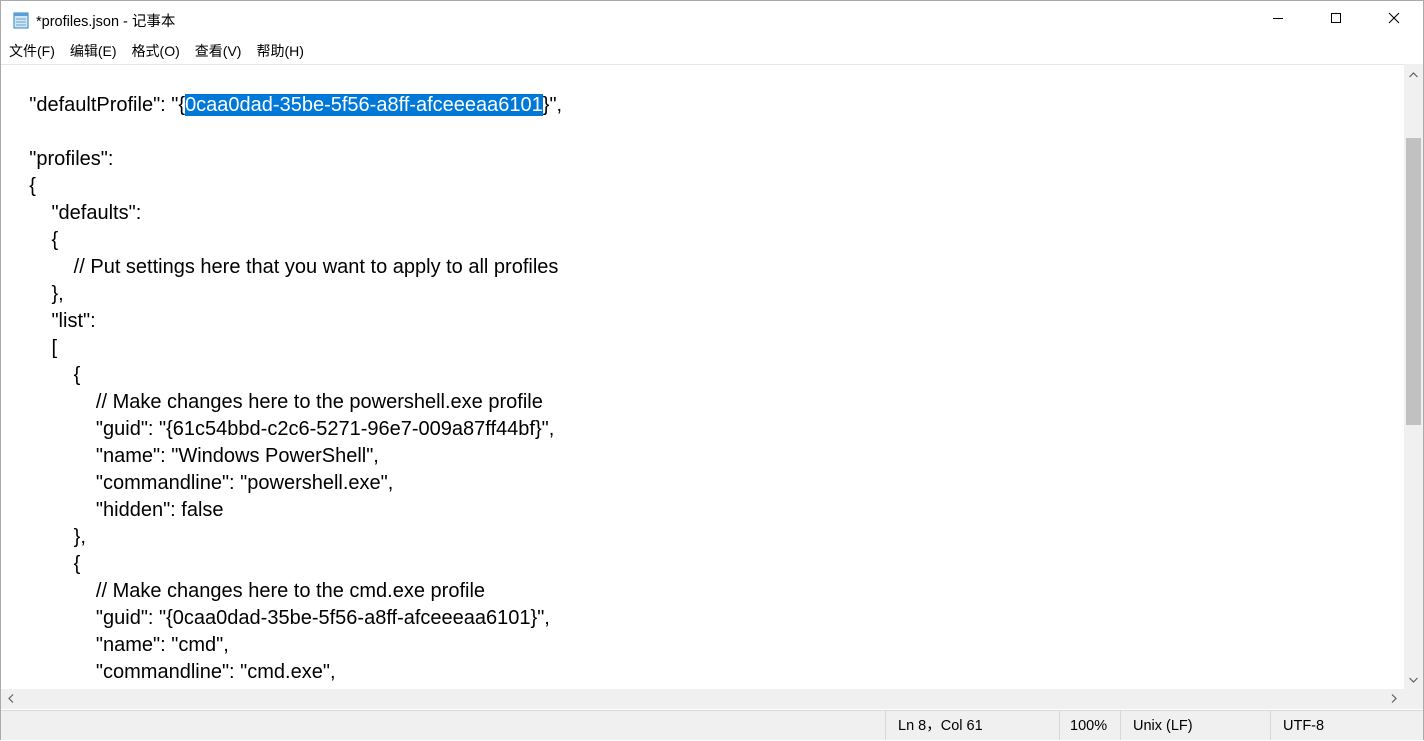 This screenshot has height=741, width=1424. What do you see at coordinates (106, 22) in the screenshot?
I see `window-title: *profiles.json - 记事本` at bounding box center [106, 22].